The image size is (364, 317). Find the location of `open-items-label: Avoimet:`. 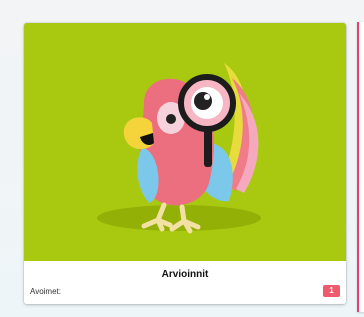

open-items-label: Avoimet: is located at coordinates (45, 291).